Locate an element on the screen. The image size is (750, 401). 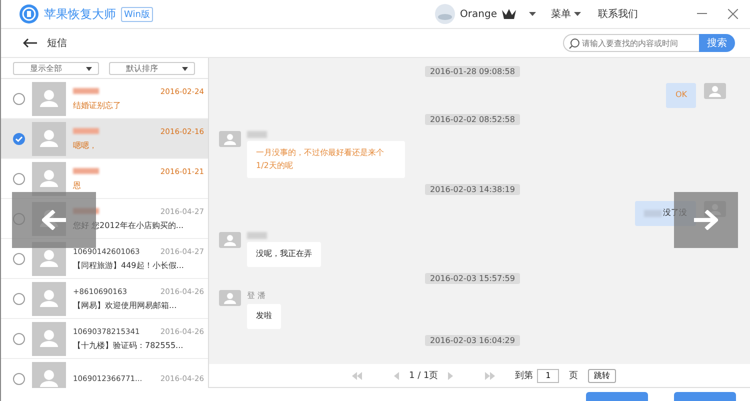
timestamp: 2016-02-03 15:57:59 is located at coordinates (472, 278).